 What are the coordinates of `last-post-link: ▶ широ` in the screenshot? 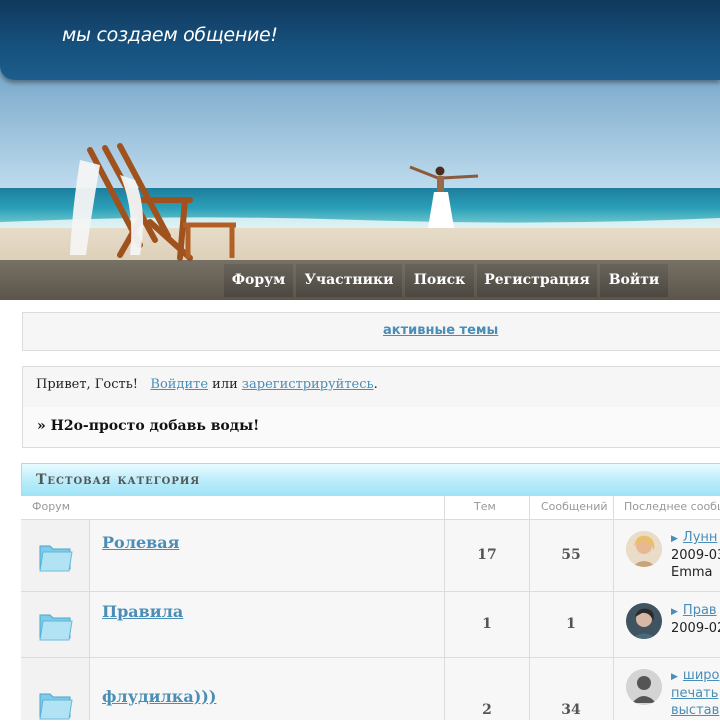 It's located at (695, 675).